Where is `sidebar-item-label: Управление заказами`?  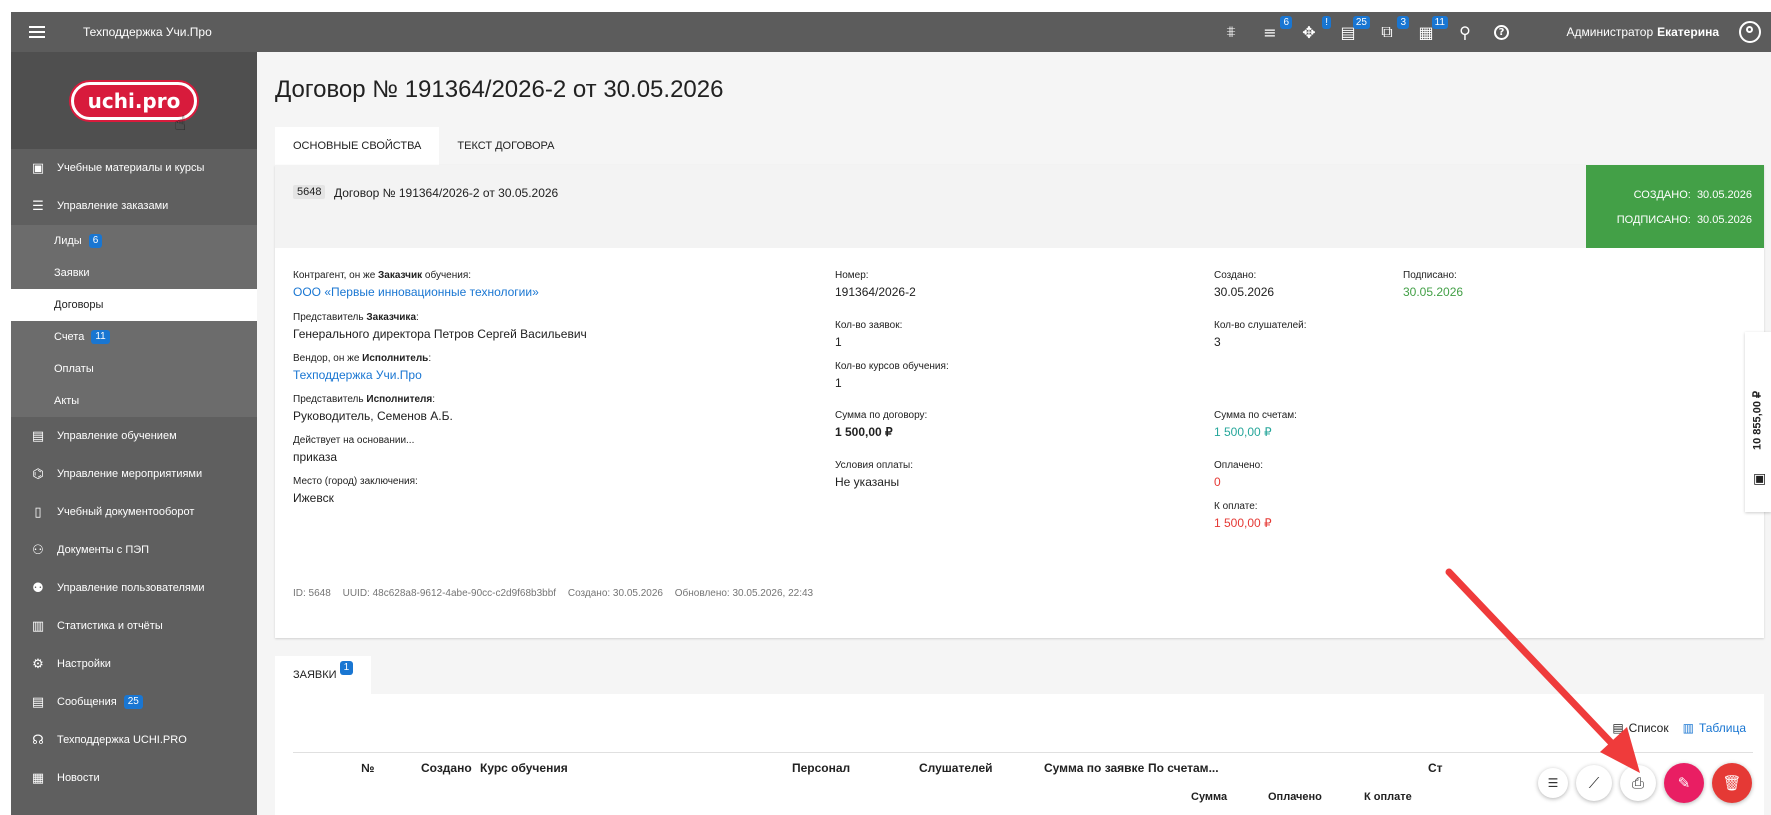 sidebar-item-label: Управление заказами is located at coordinates (113, 206).